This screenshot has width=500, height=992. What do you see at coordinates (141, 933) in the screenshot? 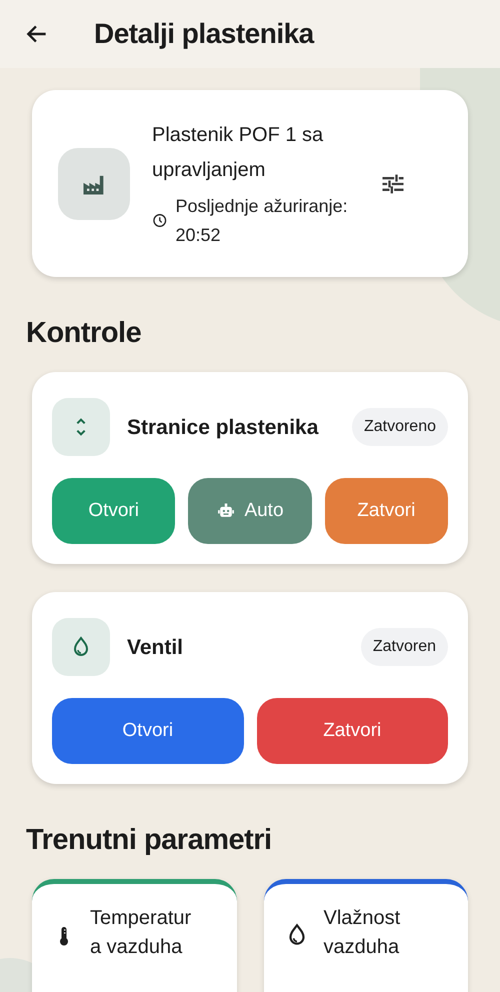
I see `parameter-label: Temperatura vazduha` at bounding box center [141, 933].